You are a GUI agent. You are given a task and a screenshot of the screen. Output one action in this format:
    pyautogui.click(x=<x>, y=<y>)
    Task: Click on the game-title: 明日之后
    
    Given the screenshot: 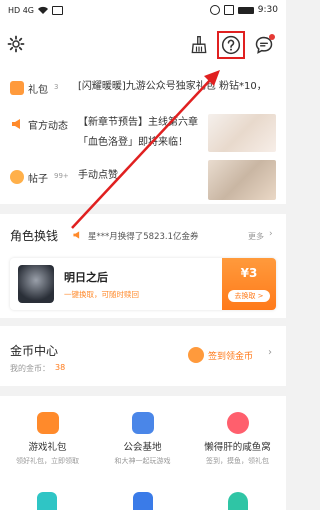 What is the action you would take?
    pyautogui.click(x=86, y=277)
    